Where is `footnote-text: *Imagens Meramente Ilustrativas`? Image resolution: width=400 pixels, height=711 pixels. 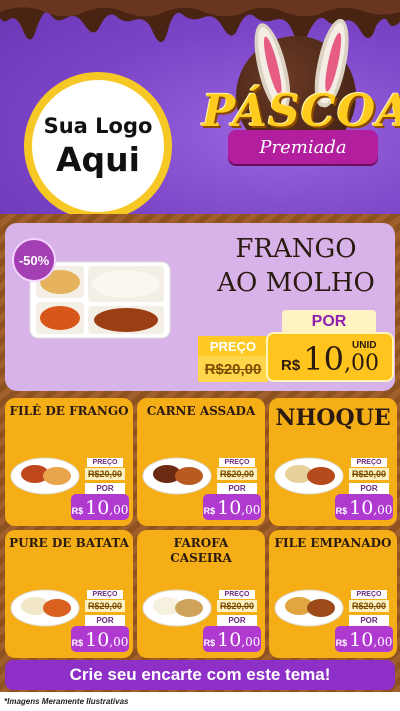
footnote-text: *Imagens Meramente Ilustrativas is located at coordinates (66, 701).